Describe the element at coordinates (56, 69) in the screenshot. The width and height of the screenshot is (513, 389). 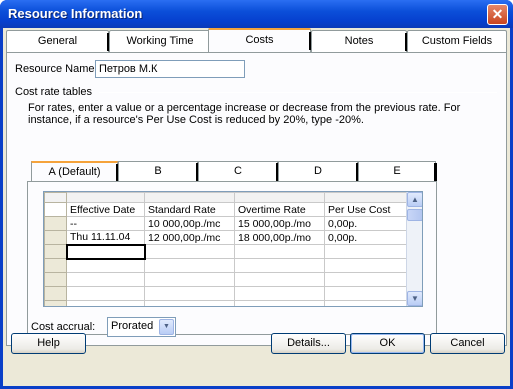
I see `resource-name-label: Resource Name:` at that location.